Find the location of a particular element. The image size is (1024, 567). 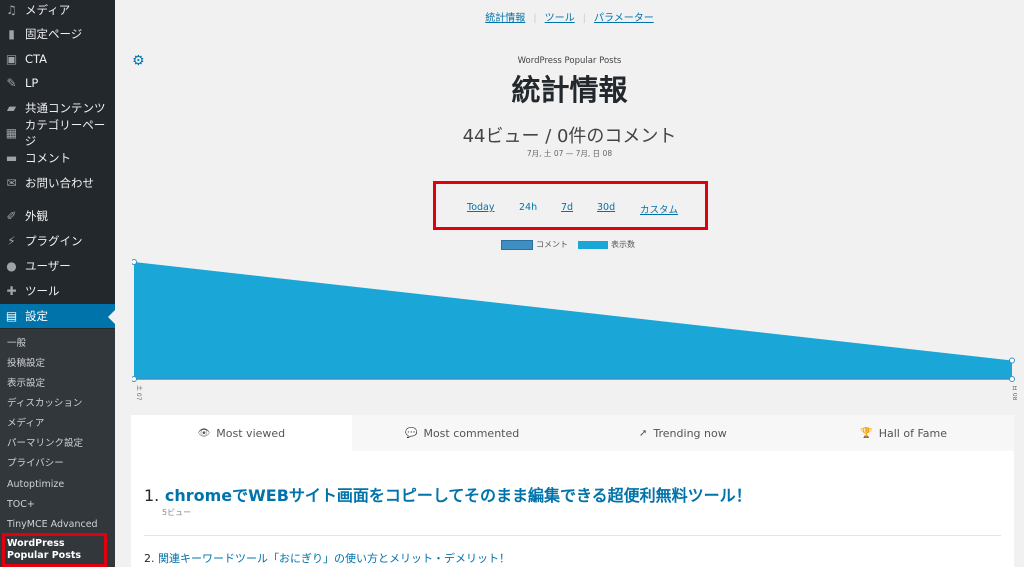

top-nav: 統計情報 | ツール | パラメーター is located at coordinates (569, 16).